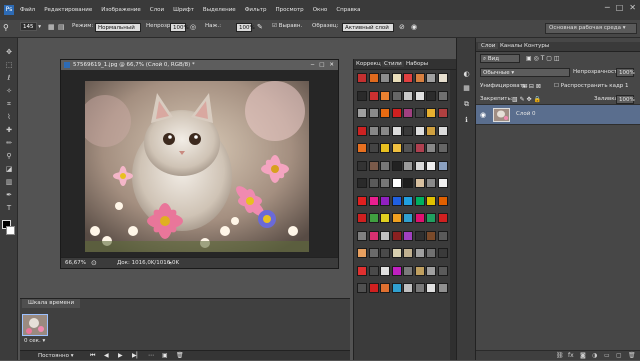 This screenshot has width=640, height=361. What do you see at coordinates (9, 91) in the screenshot?
I see `quick-select-tool-icon: ✧` at bounding box center [9, 91].